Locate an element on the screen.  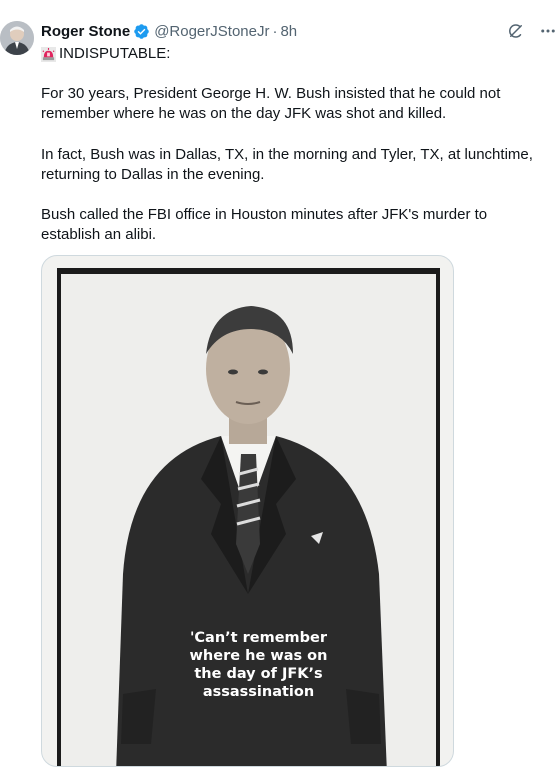
grok-icon is located at coordinates (516, 31).